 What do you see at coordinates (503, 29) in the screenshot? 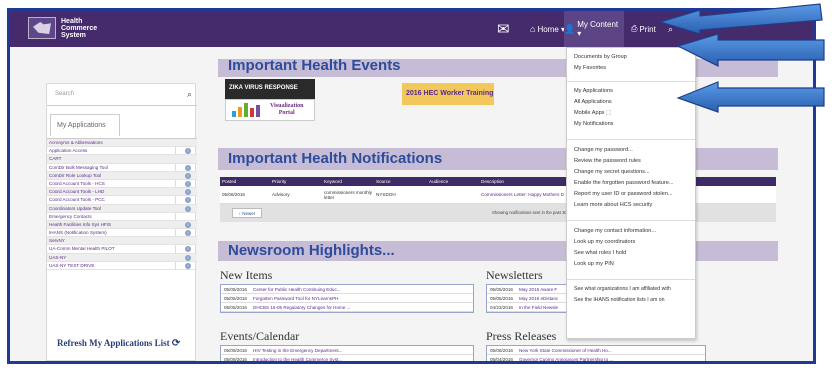
I see `mail-icon: ✉` at bounding box center [503, 29].